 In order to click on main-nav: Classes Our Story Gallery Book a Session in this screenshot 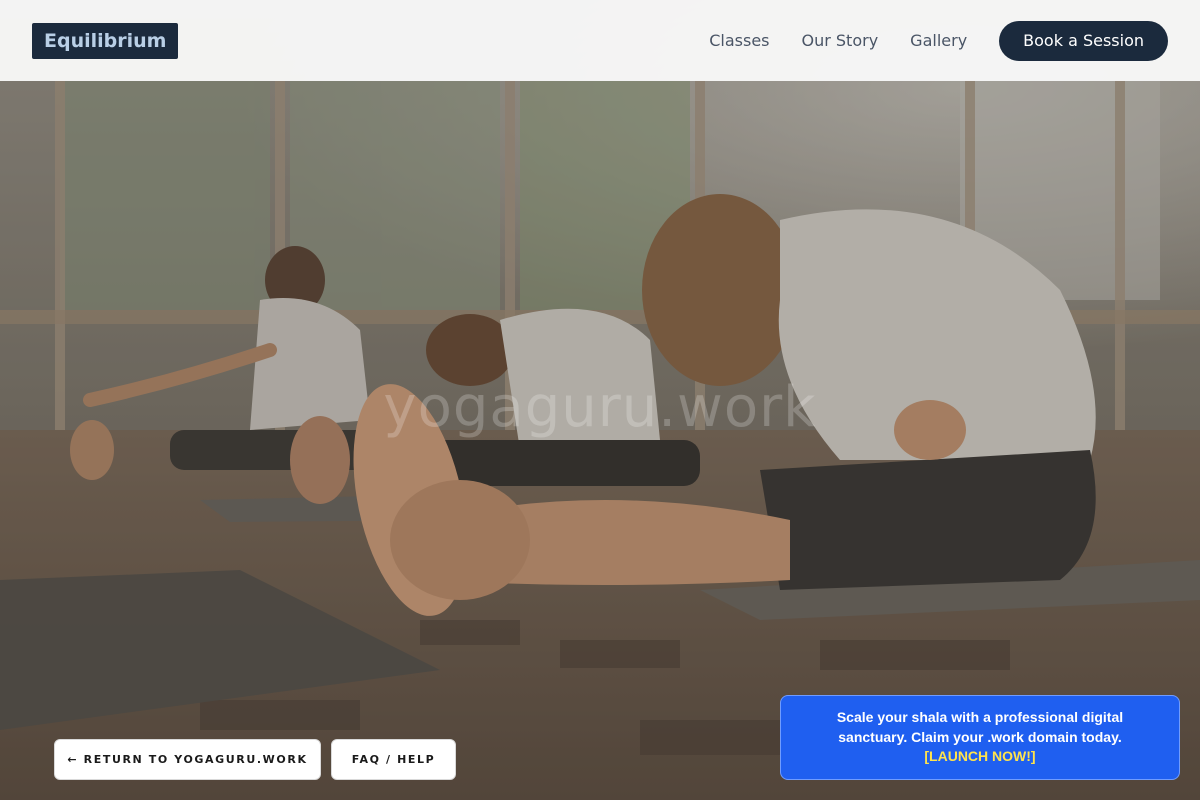, I will do `click(938, 40)`.